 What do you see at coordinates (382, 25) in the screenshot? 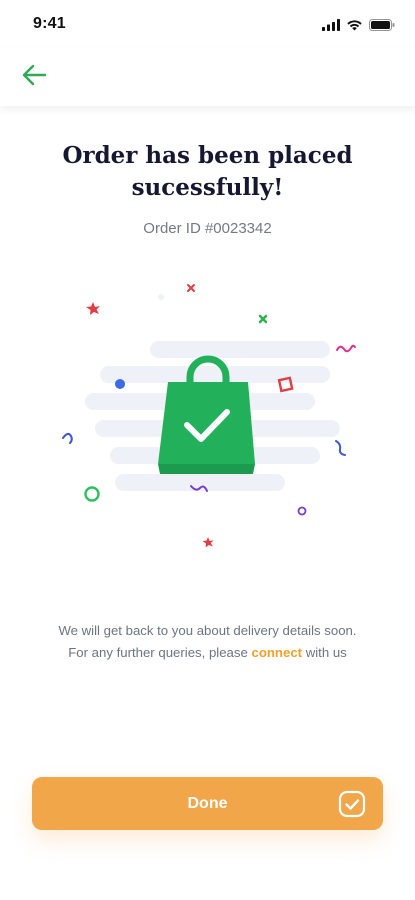
I see `battery-icon` at bounding box center [382, 25].